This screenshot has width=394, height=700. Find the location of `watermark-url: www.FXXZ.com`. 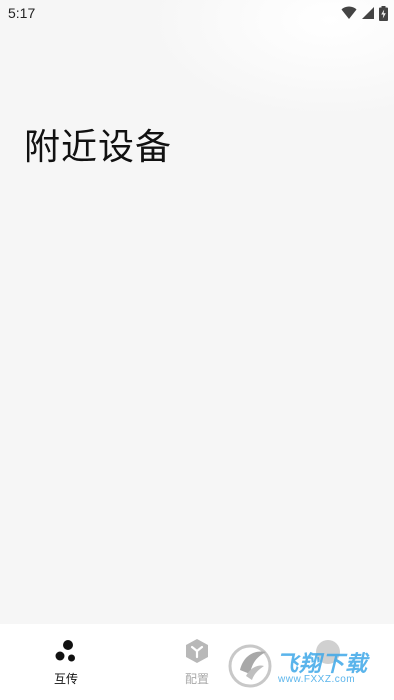

watermark-url: www.FXXZ.com is located at coordinates (317, 679).